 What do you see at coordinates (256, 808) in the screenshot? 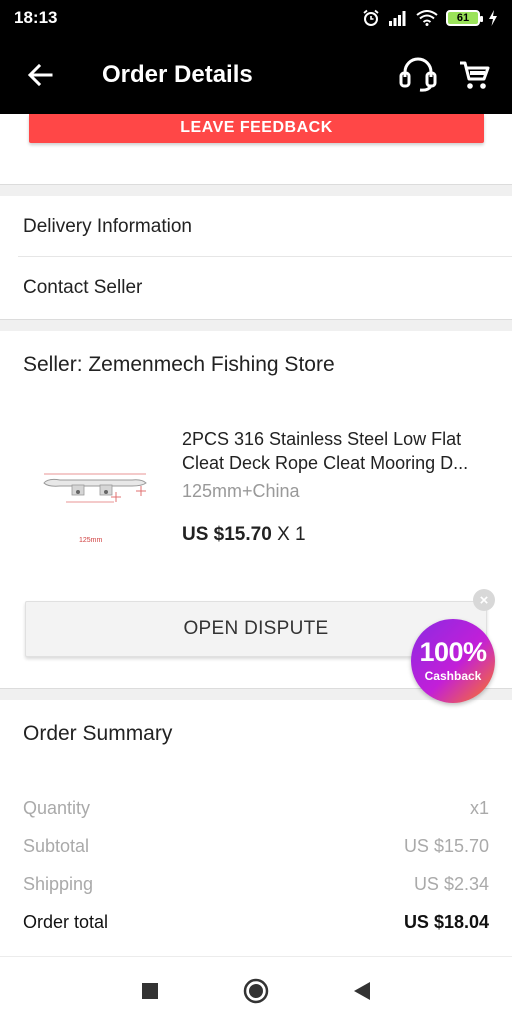
I see `summary-row-quantity: Quantity x1` at bounding box center [256, 808].